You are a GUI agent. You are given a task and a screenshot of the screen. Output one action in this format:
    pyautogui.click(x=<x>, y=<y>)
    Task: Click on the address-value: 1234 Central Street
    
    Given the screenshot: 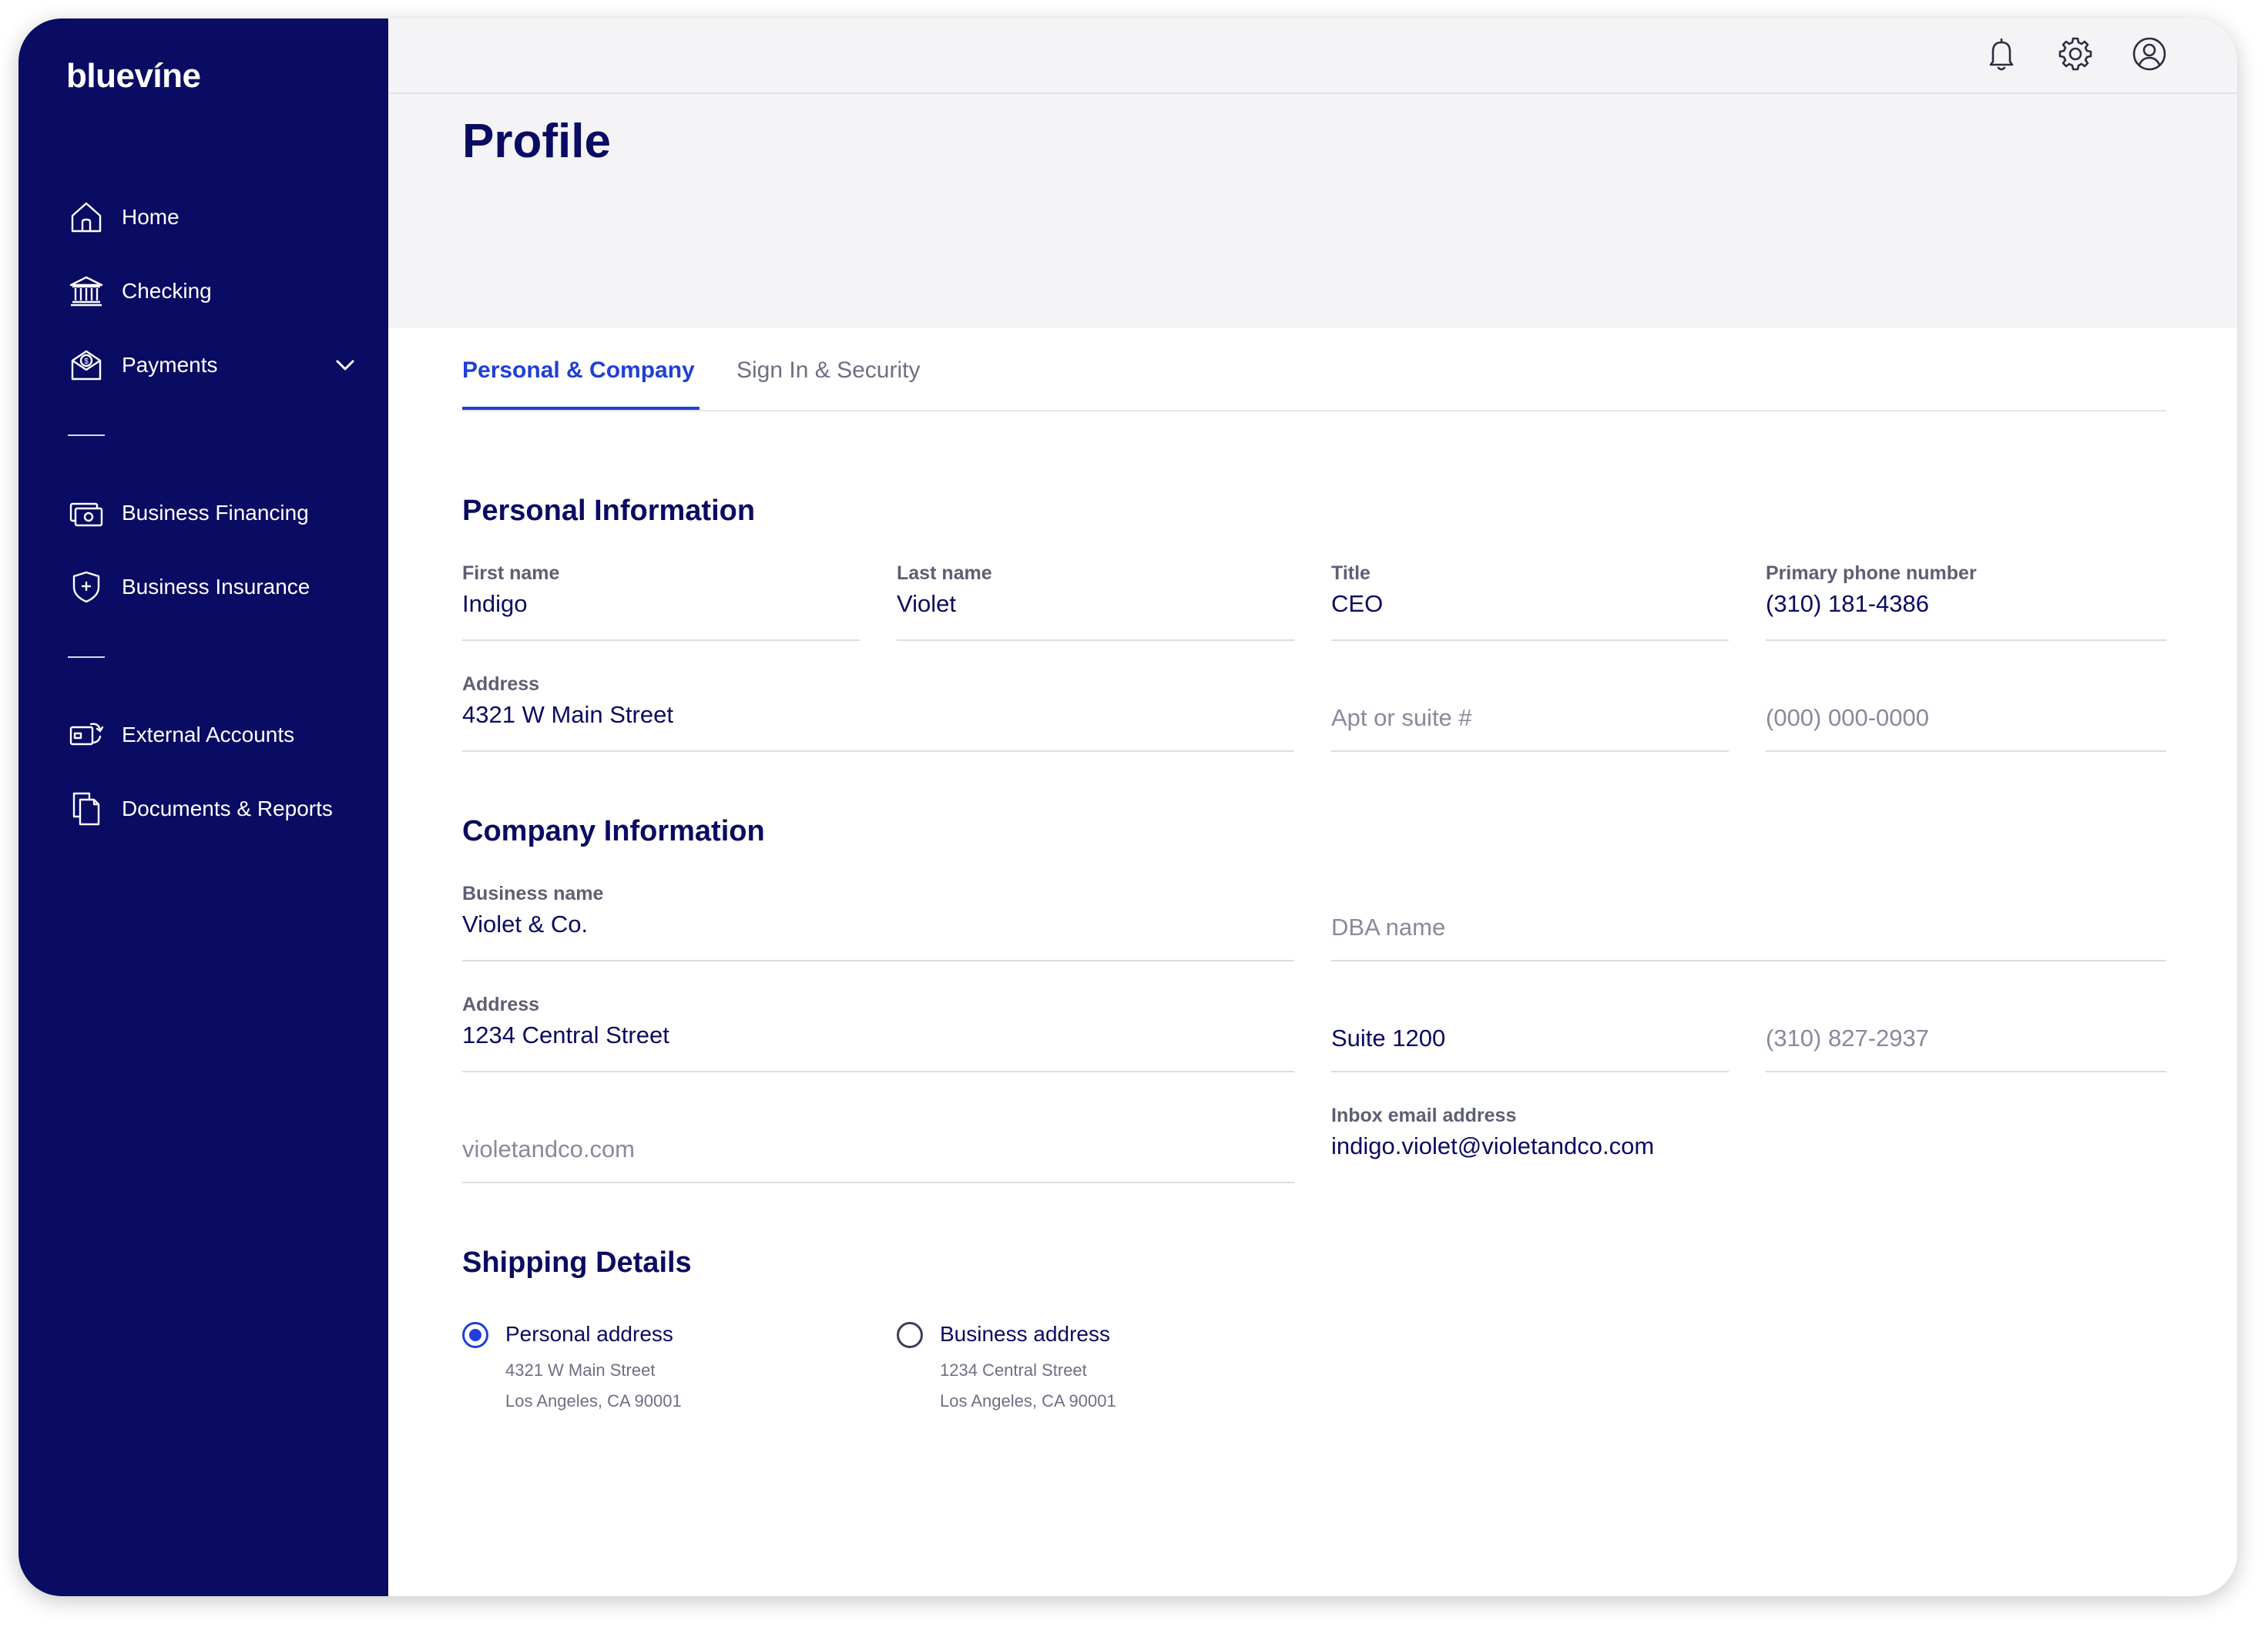 What is the action you would take?
    pyautogui.click(x=565, y=1034)
    